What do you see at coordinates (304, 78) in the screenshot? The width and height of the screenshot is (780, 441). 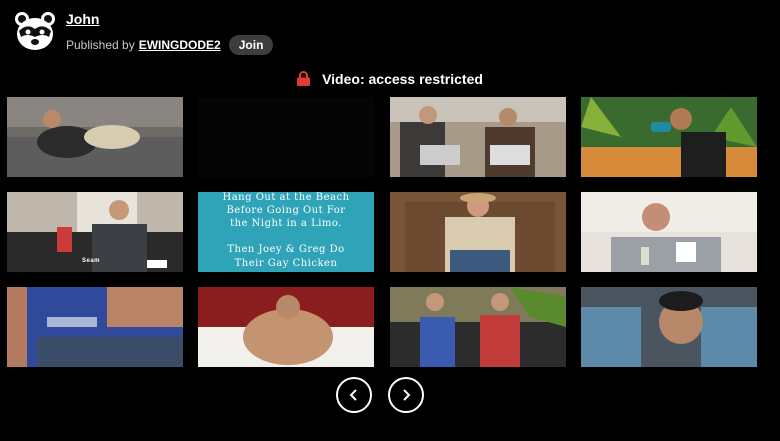 I see `lock-icon` at bounding box center [304, 78].